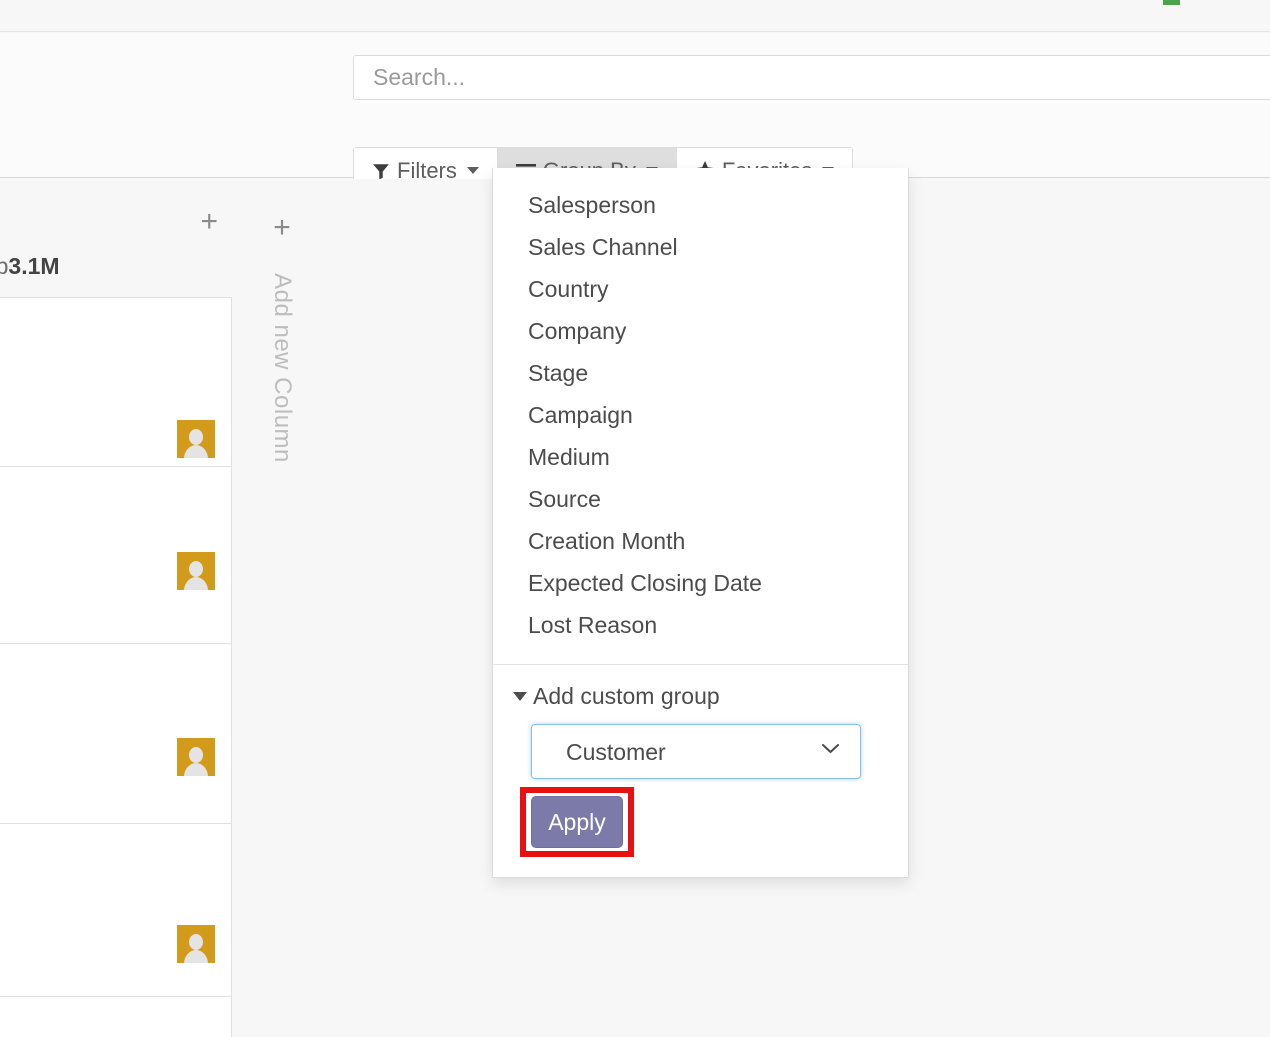 The image size is (1270, 1037). I want to click on kanban-card-list: ent ce 0, Agrolait mmerce shy Shop, so click(116, 667).